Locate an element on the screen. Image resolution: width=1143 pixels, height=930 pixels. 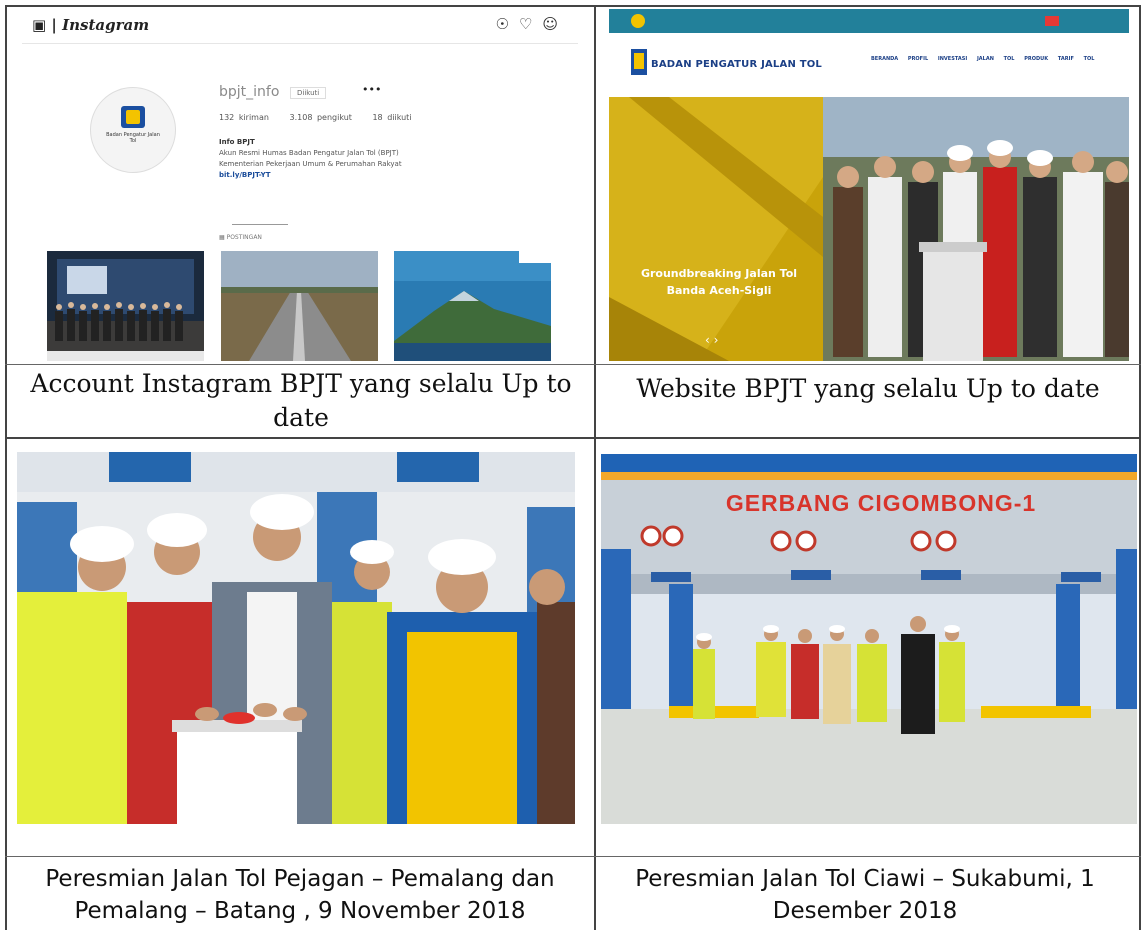
camera-icon: ▣ is located at coordinates (39, 25).